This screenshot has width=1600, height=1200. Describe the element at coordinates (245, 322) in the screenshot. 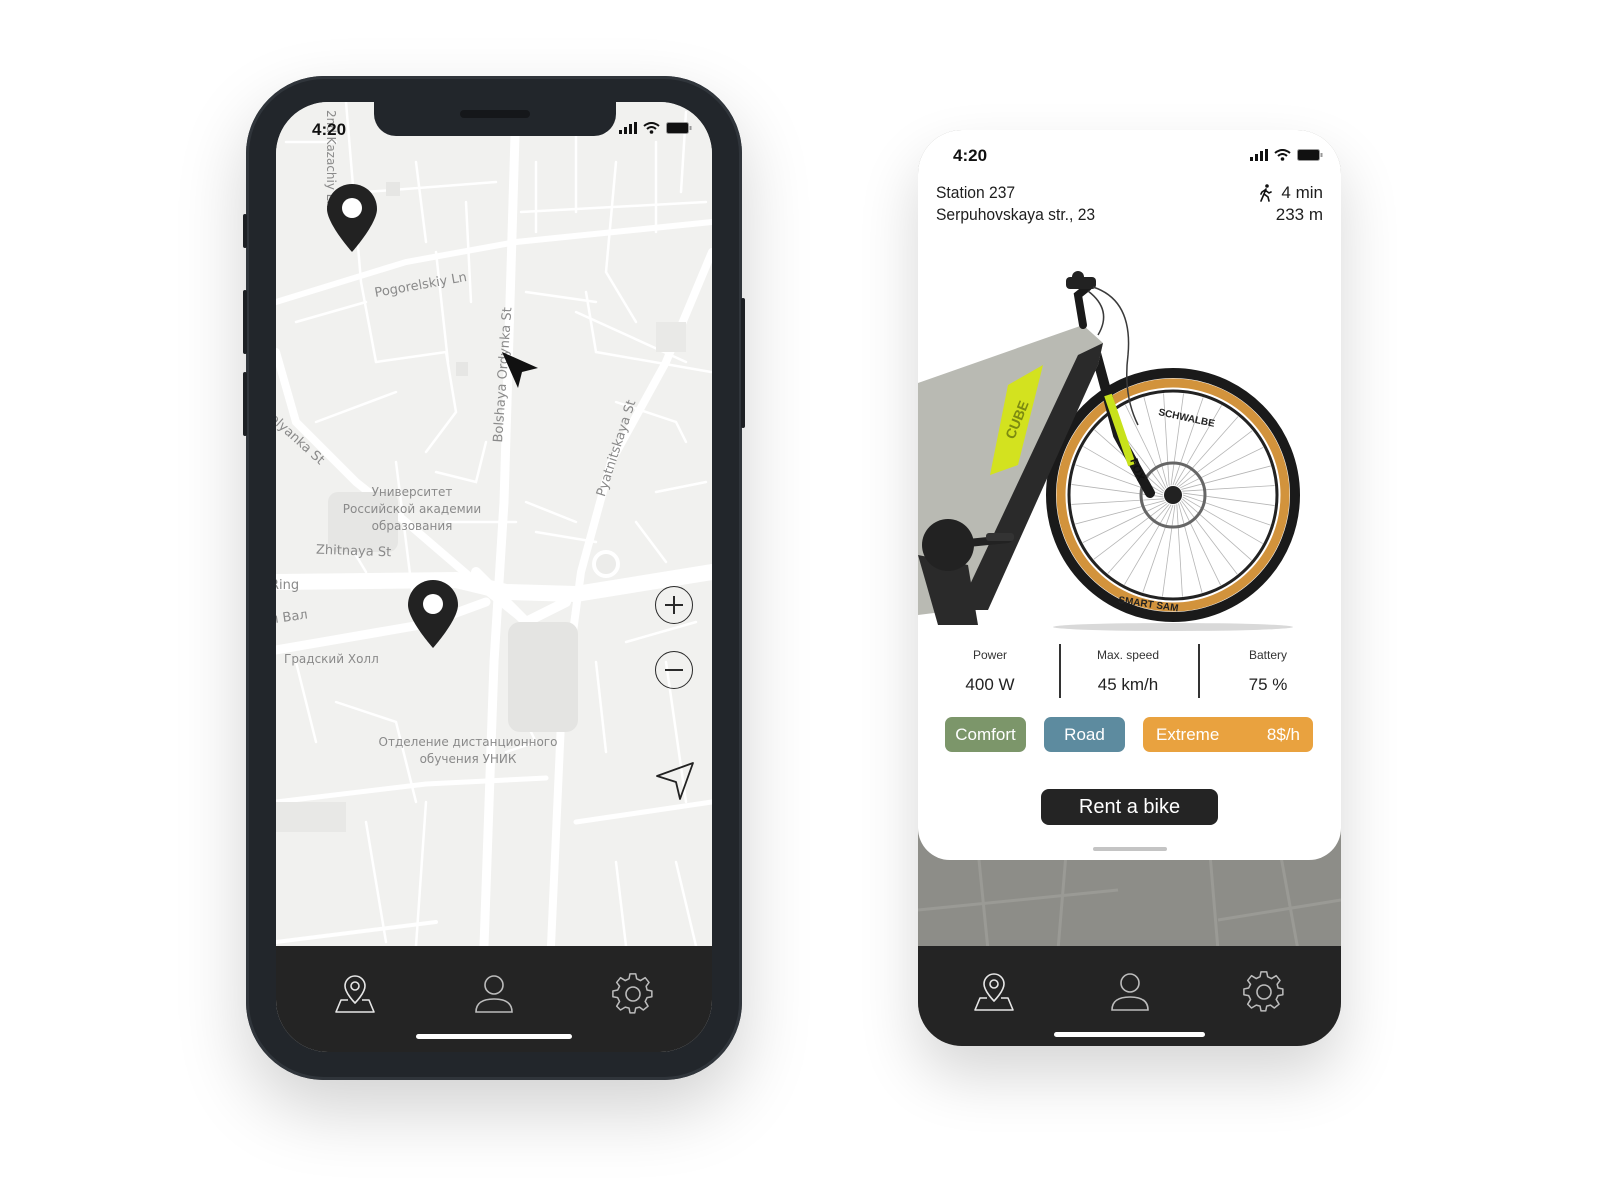

I see `volume-up-button` at that location.